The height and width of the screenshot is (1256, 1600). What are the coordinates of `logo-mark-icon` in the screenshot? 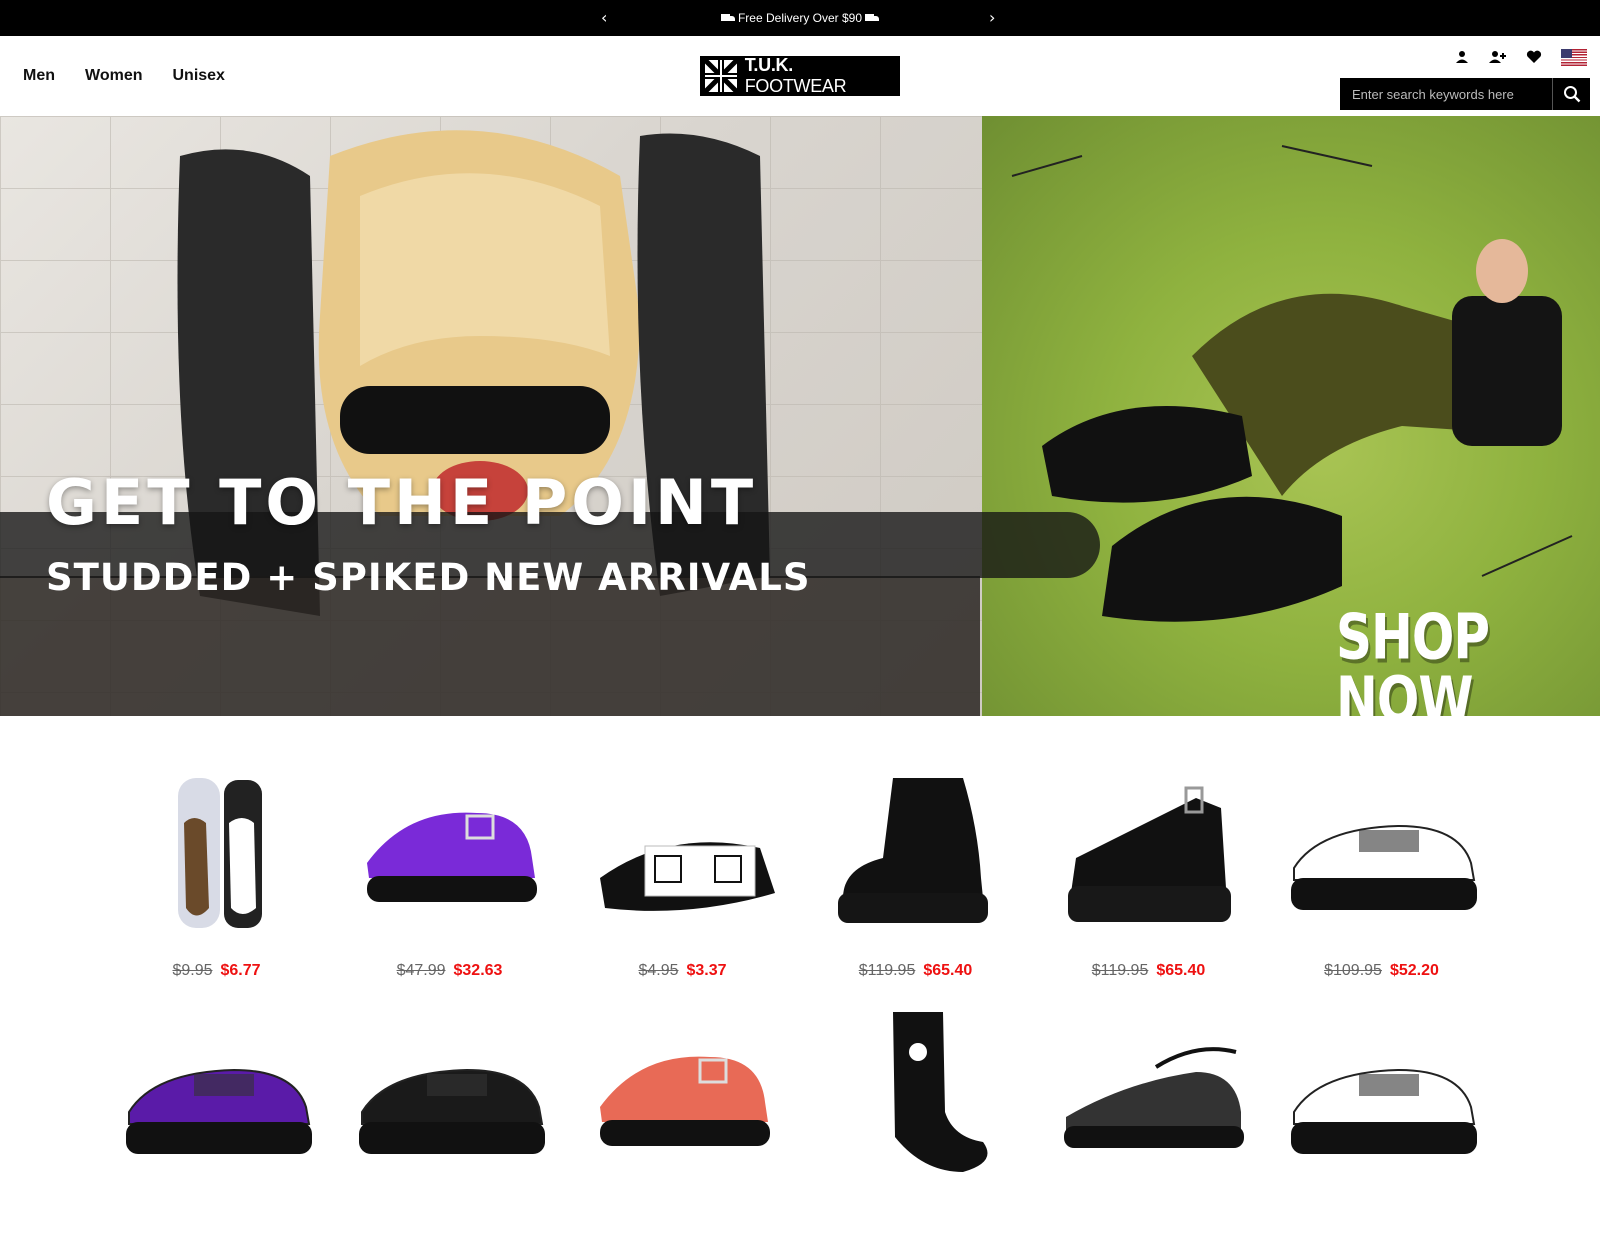 It's located at (721, 76).